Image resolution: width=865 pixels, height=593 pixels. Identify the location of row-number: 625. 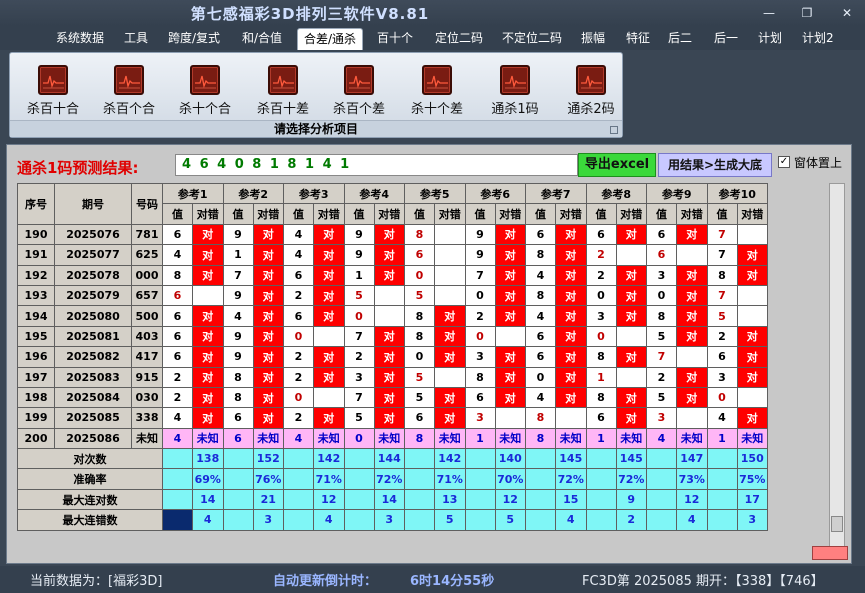
(147, 255).